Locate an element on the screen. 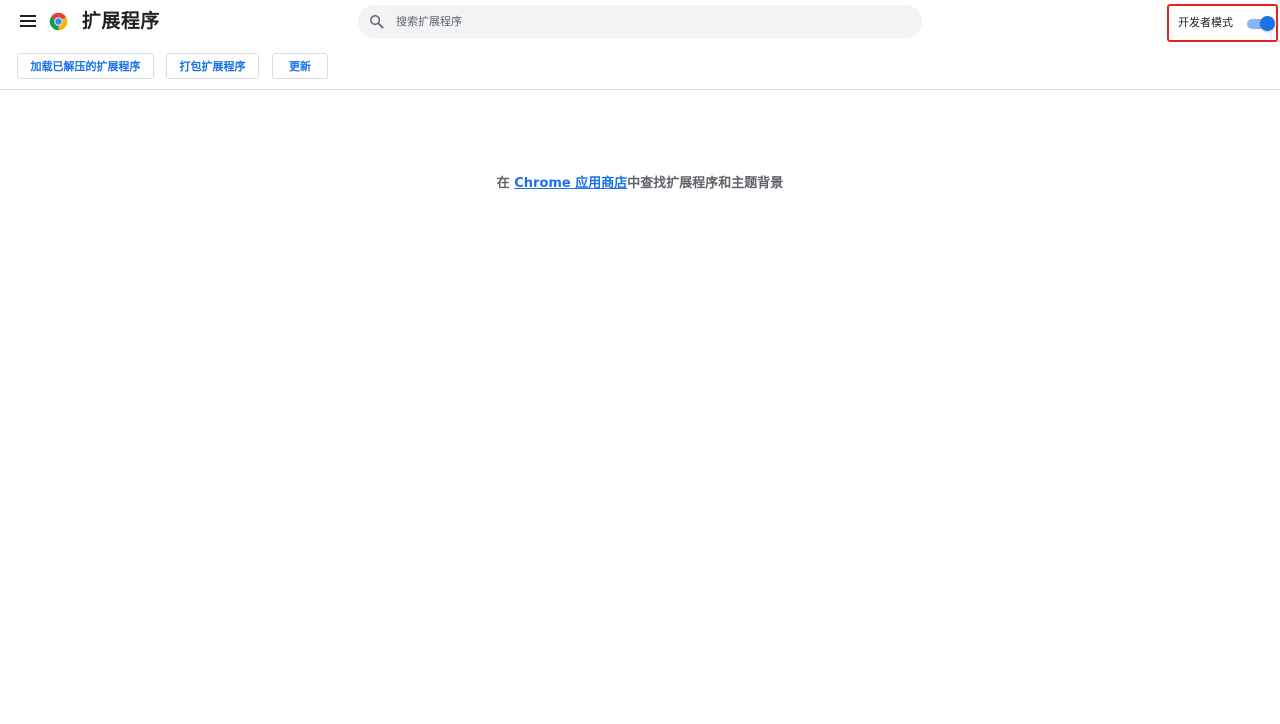 This screenshot has height=724, width=1280. developer-mode-toggle is located at coordinates (1261, 23).